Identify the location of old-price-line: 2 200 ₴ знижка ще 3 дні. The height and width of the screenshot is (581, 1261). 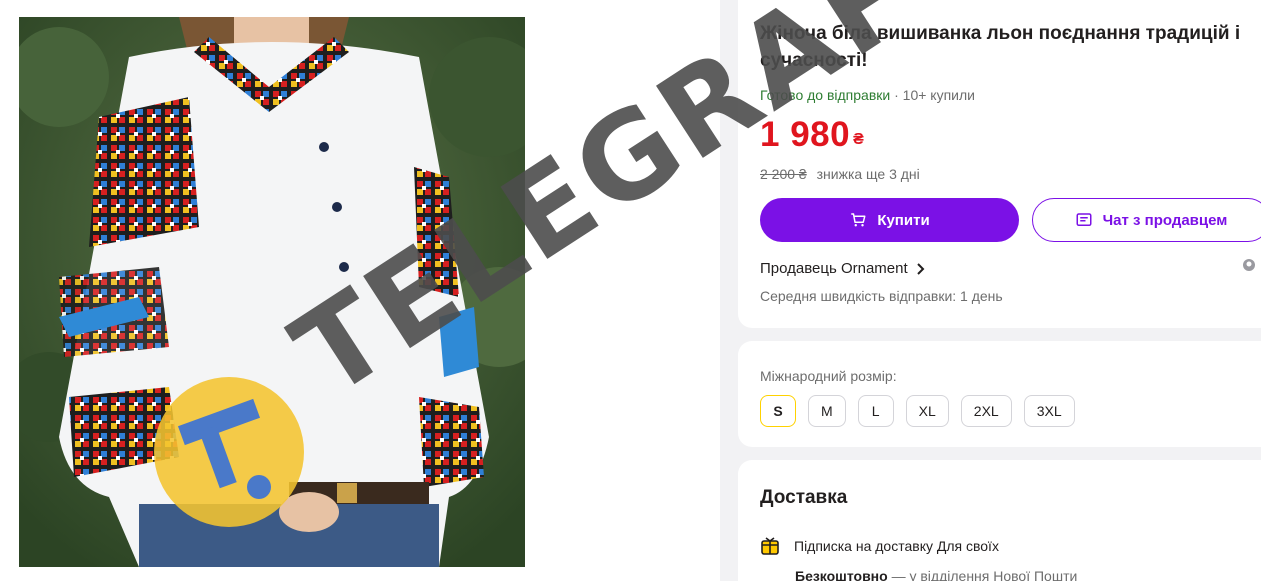
(840, 174).